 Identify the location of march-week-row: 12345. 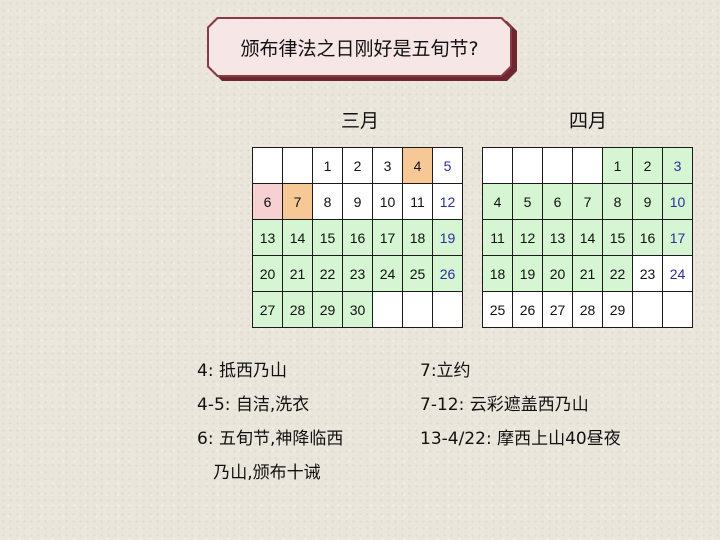
(357, 165).